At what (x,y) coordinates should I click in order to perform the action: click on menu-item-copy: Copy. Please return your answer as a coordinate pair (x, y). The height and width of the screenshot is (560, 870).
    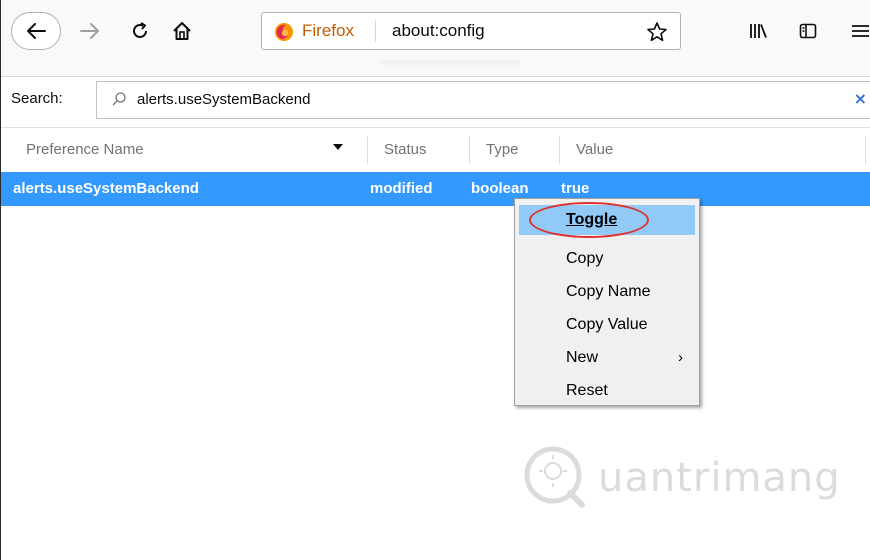
    Looking at the image, I should click on (607, 259).